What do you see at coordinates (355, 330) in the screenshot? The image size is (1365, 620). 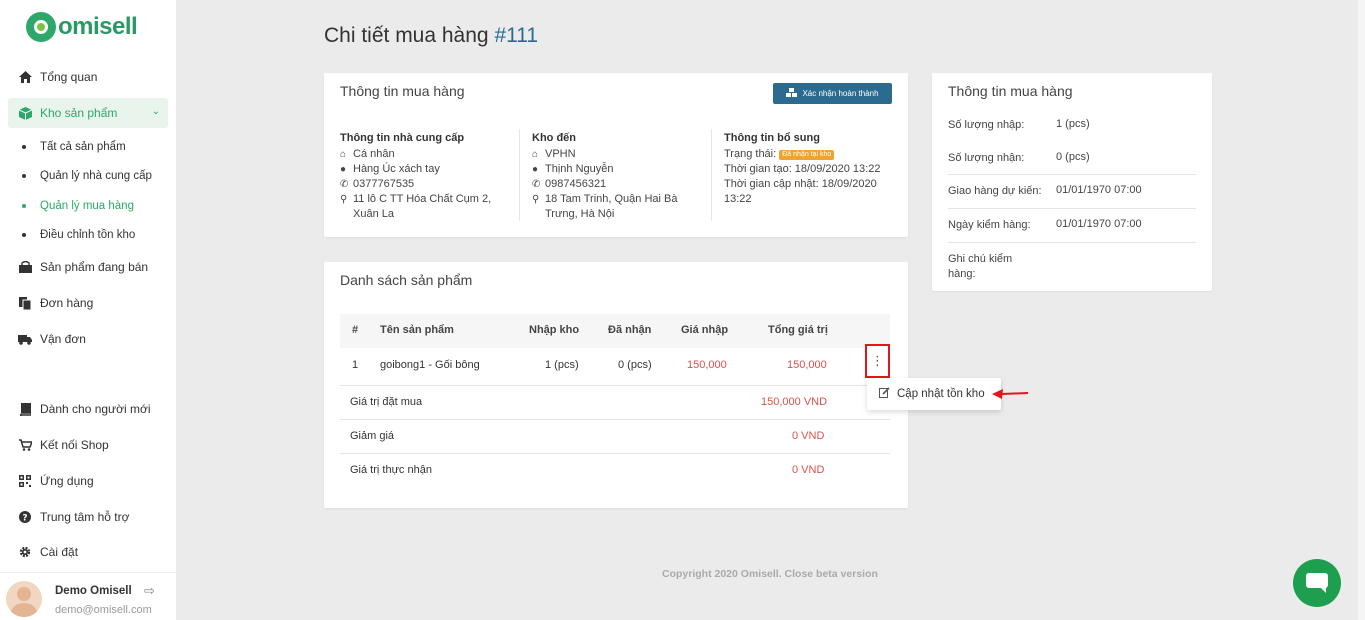 I see `col-index: #` at bounding box center [355, 330].